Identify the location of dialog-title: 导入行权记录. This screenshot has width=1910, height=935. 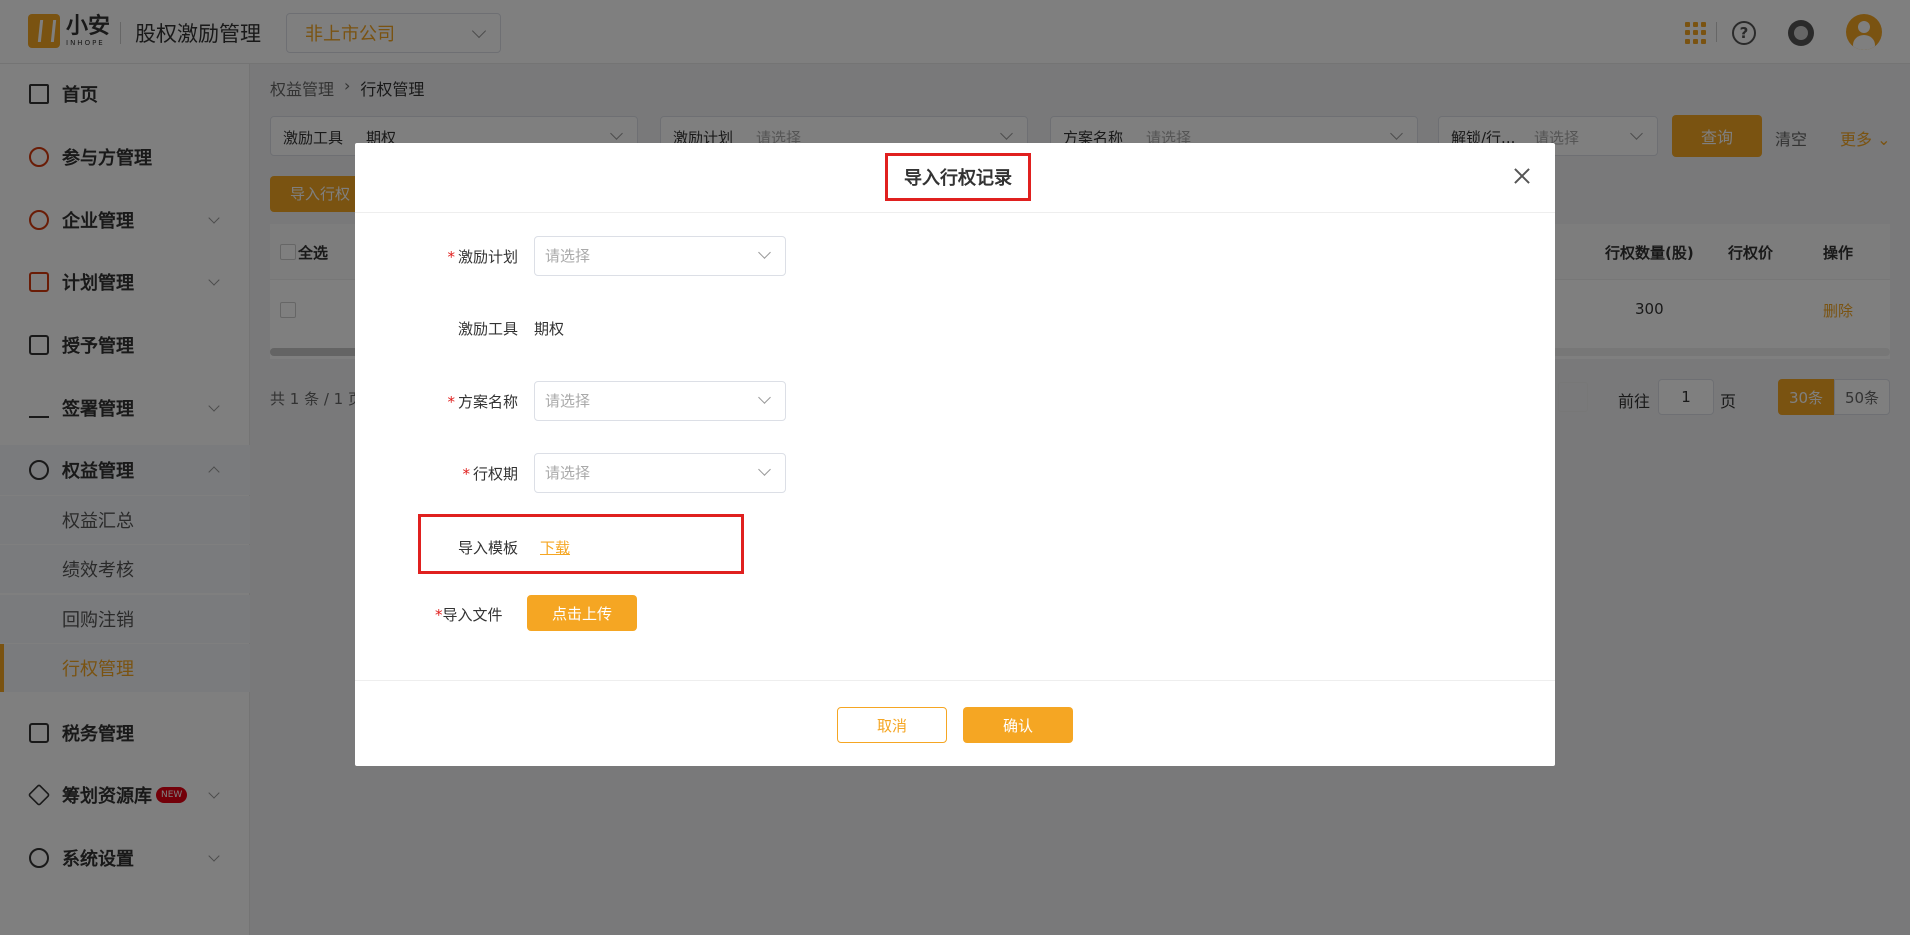
(958, 177).